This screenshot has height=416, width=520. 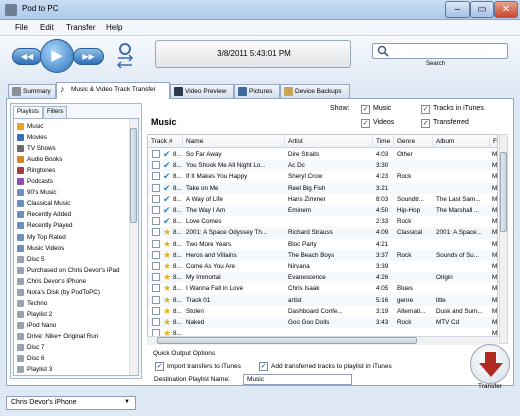 What do you see at coordinates (297, 379) in the screenshot?
I see `destination-playlist-input: Music` at bounding box center [297, 379].